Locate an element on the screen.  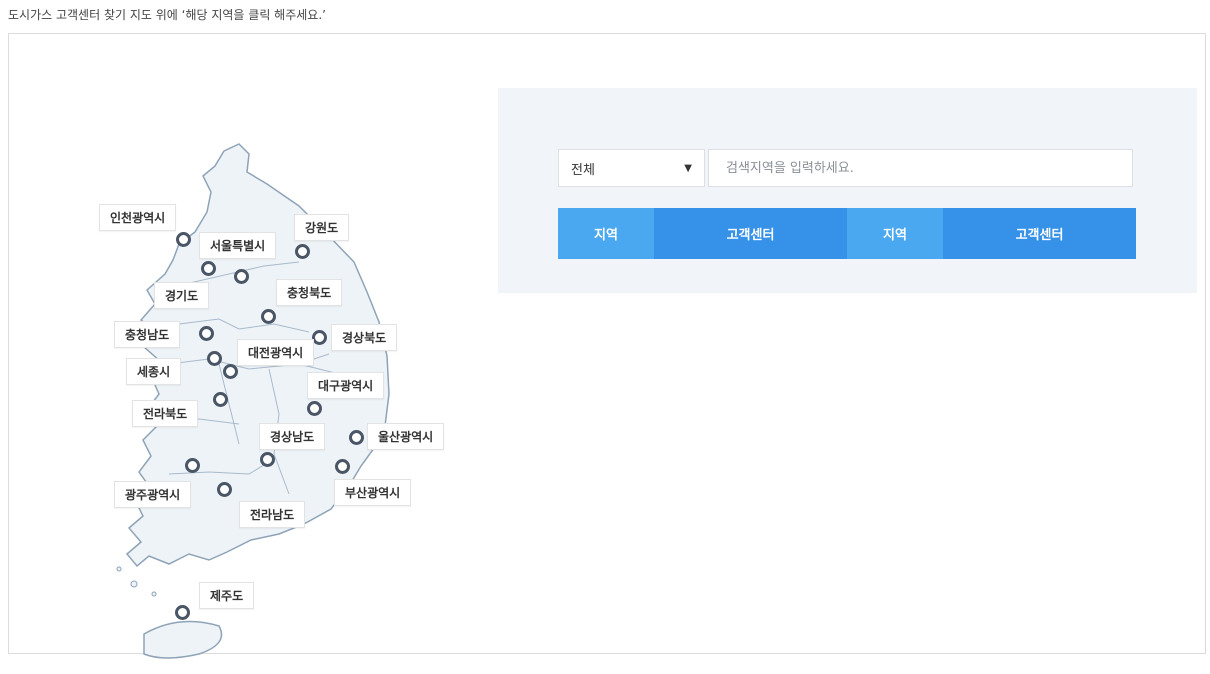
region-select: 전체 ▼ is located at coordinates (631, 168).